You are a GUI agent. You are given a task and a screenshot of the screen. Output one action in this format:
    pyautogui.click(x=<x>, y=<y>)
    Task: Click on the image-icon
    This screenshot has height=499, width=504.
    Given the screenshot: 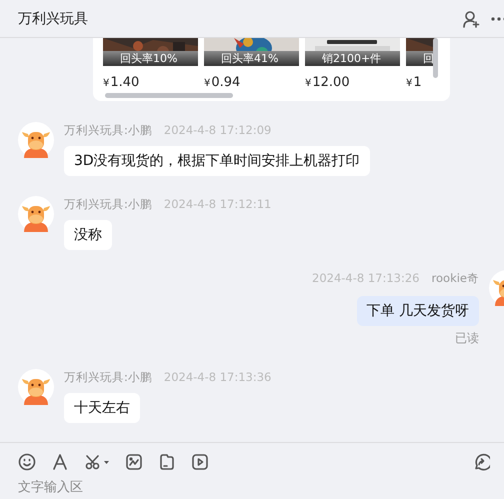 What is the action you would take?
    pyautogui.click(x=134, y=462)
    